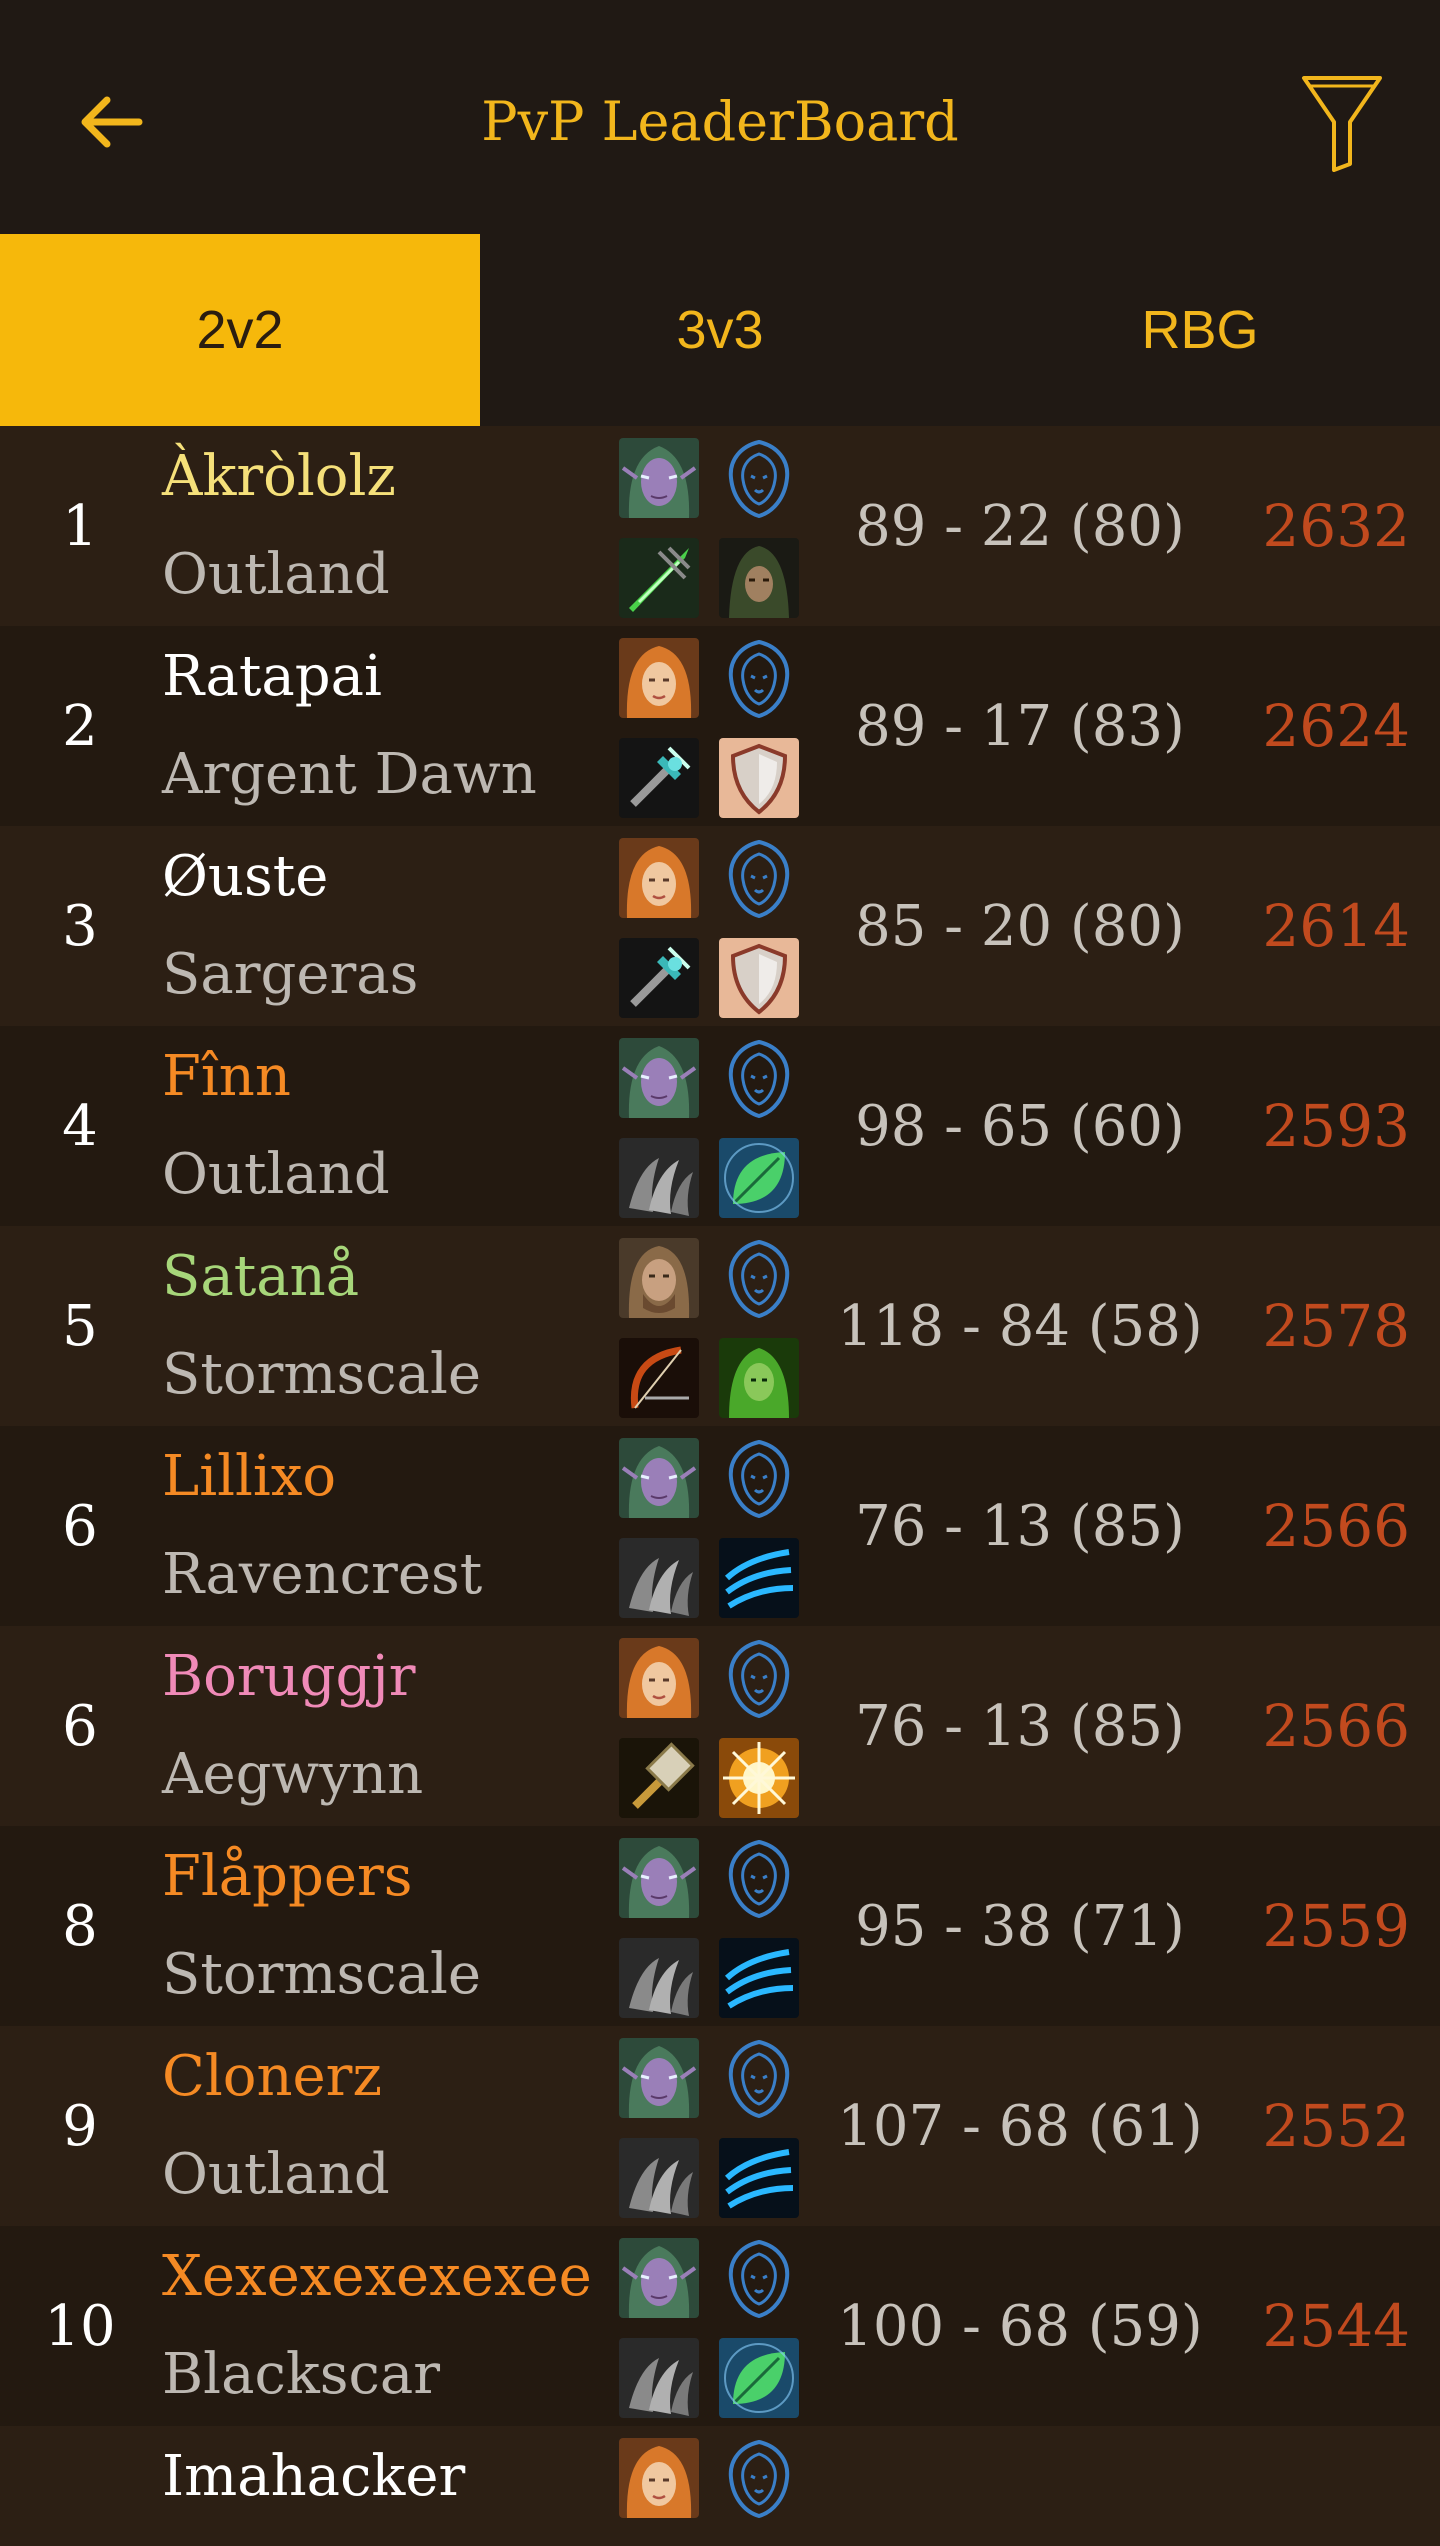 The width and height of the screenshot is (1440, 2546). Describe the element at coordinates (720, 726) in the screenshot. I see `leaderboard-row: 2 Ratapai Argent Dawn 89 - 17 (83) 2624` at that location.